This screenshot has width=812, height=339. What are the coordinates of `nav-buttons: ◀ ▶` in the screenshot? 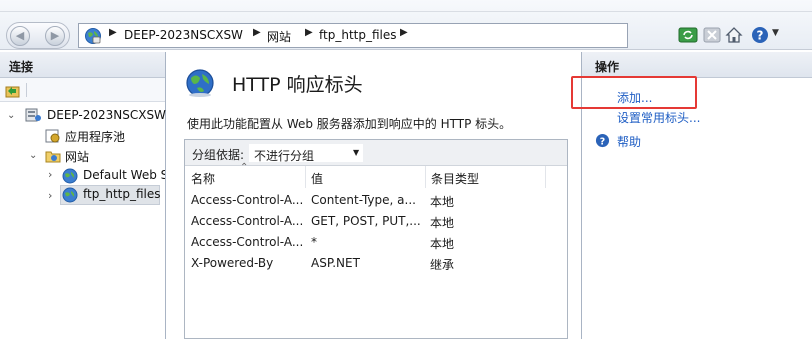 It's located at (38, 35).